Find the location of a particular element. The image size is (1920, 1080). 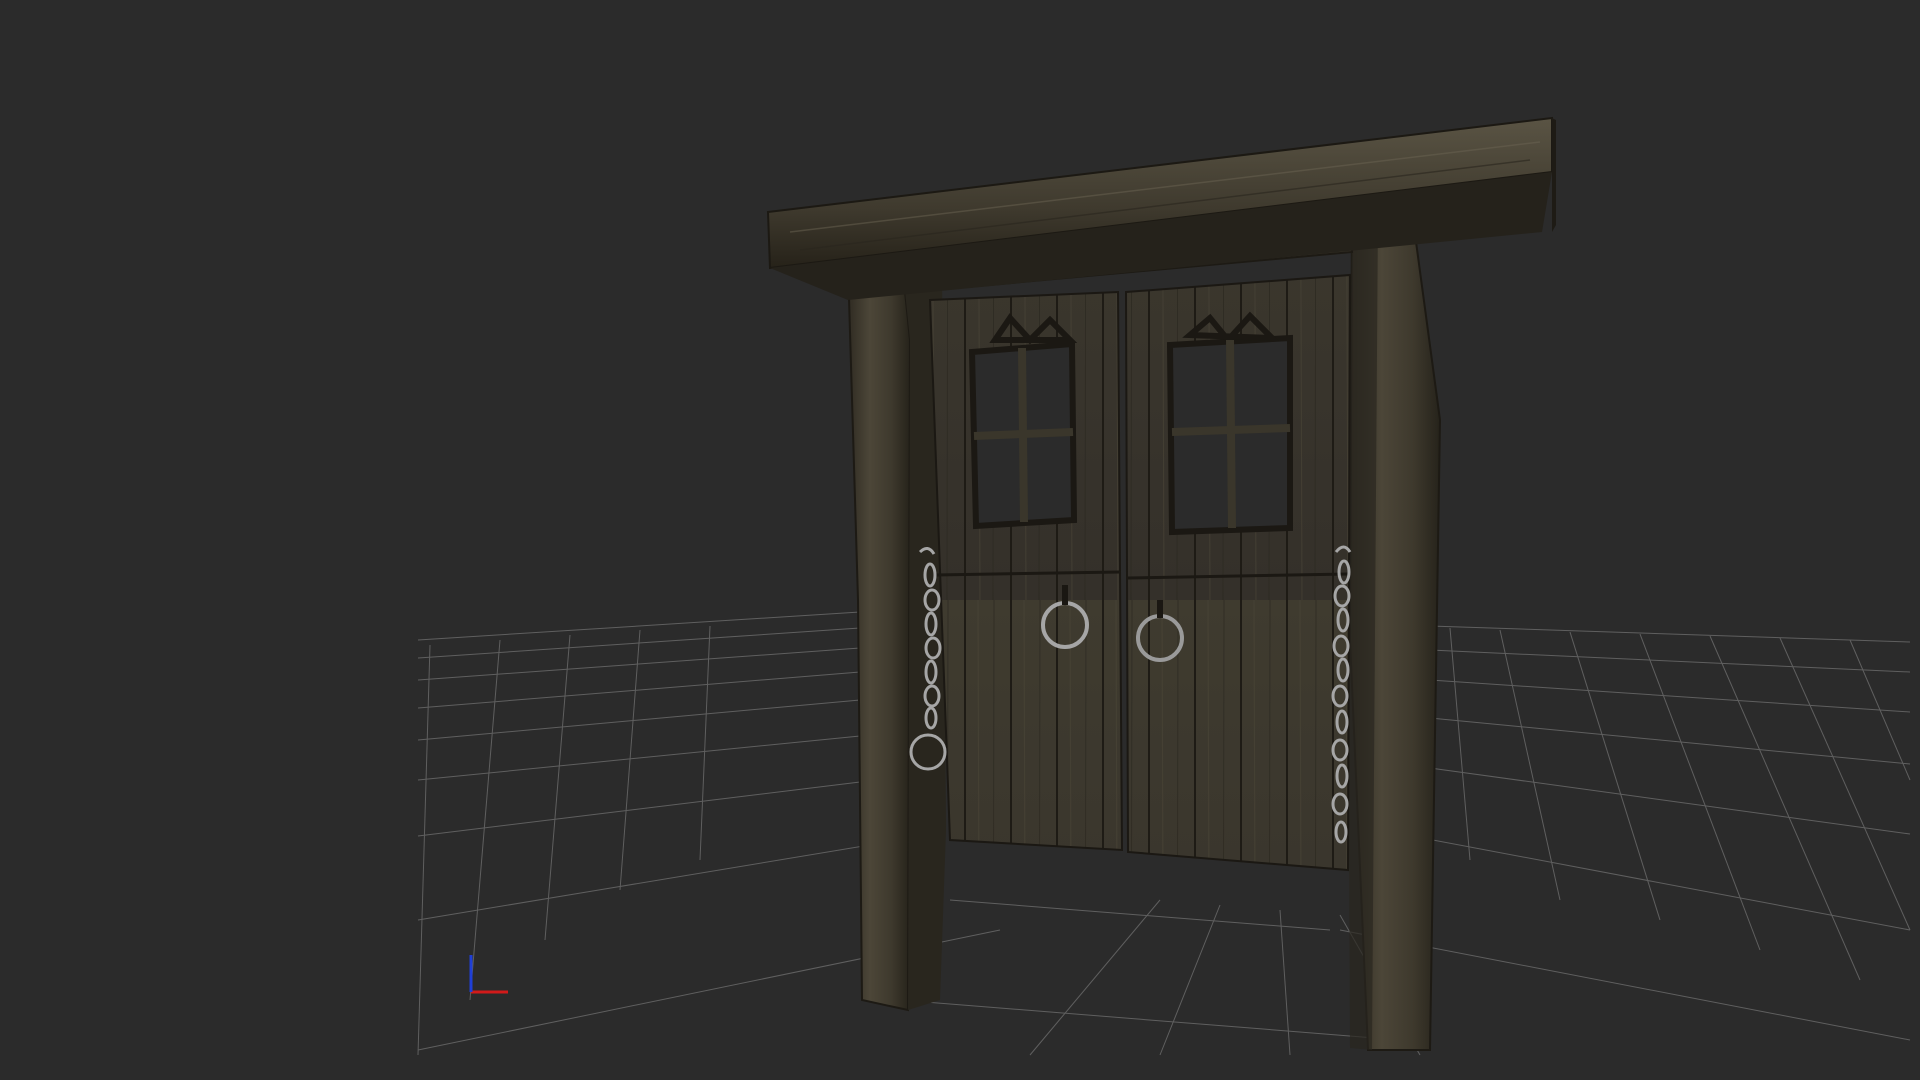

right-door is located at coordinates (1238, 572).